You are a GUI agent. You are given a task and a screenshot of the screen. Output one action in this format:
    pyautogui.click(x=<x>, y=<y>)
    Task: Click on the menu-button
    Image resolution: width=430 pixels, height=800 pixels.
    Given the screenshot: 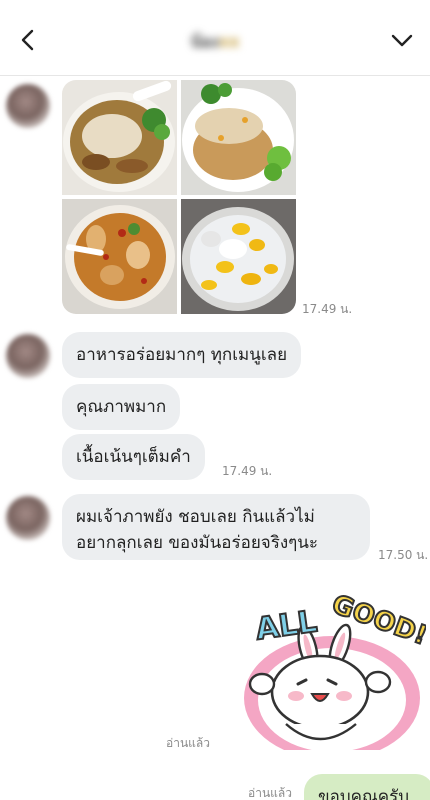 What is the action you would take?
    pyautogui.click(x=402, y=40)
    